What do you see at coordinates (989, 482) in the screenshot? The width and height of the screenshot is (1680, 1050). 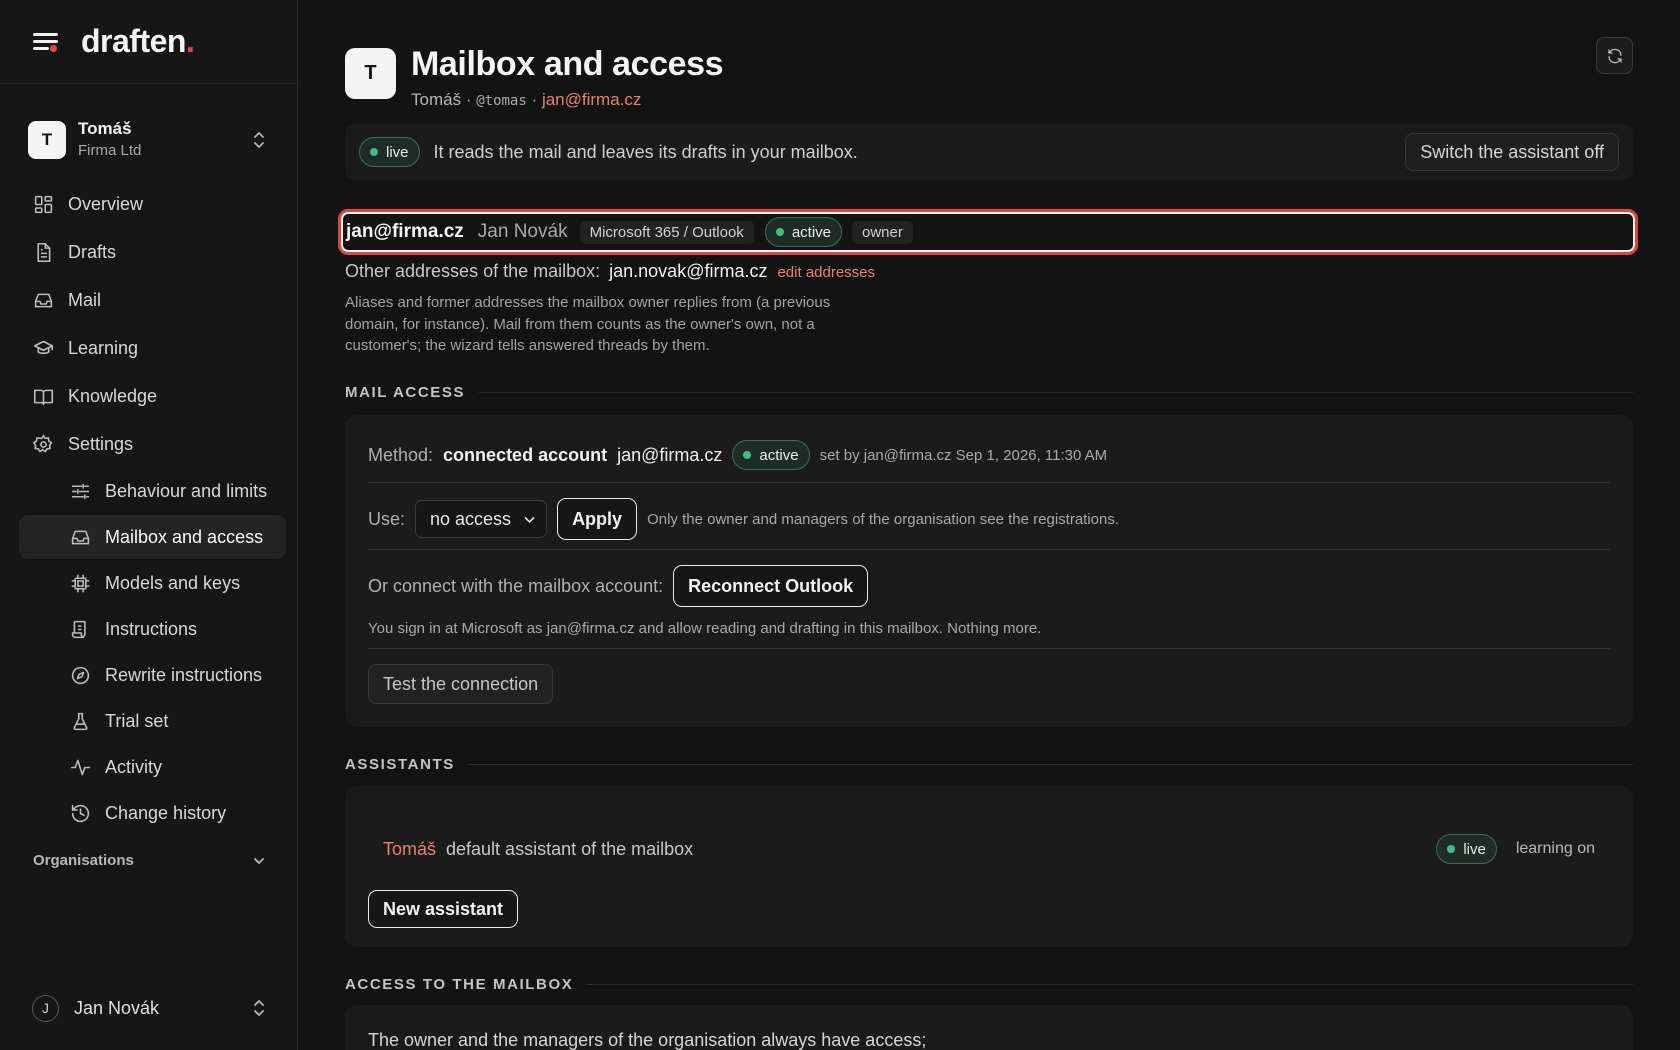 I see `divider` at bounding box center [989, 482].